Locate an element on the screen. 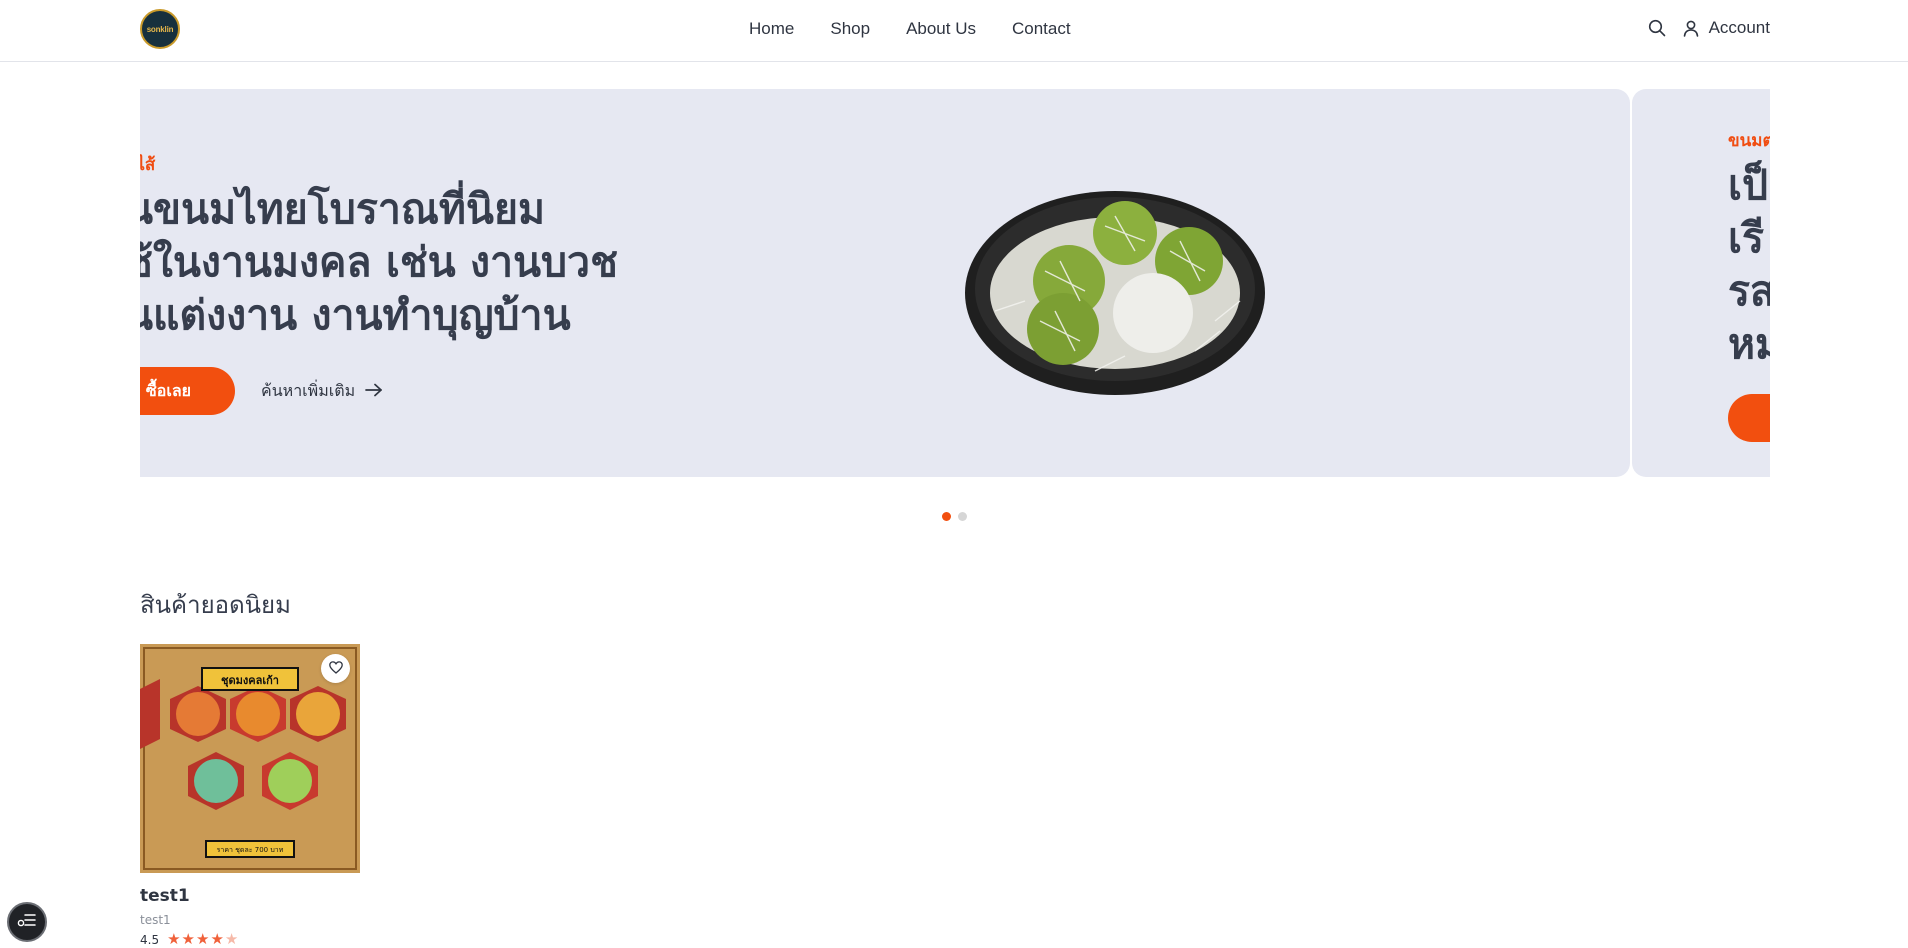 Image resolution: width=1908 pixels, height=948 pixels. brand-logo: sonklin is located at coordinates (160, 29).